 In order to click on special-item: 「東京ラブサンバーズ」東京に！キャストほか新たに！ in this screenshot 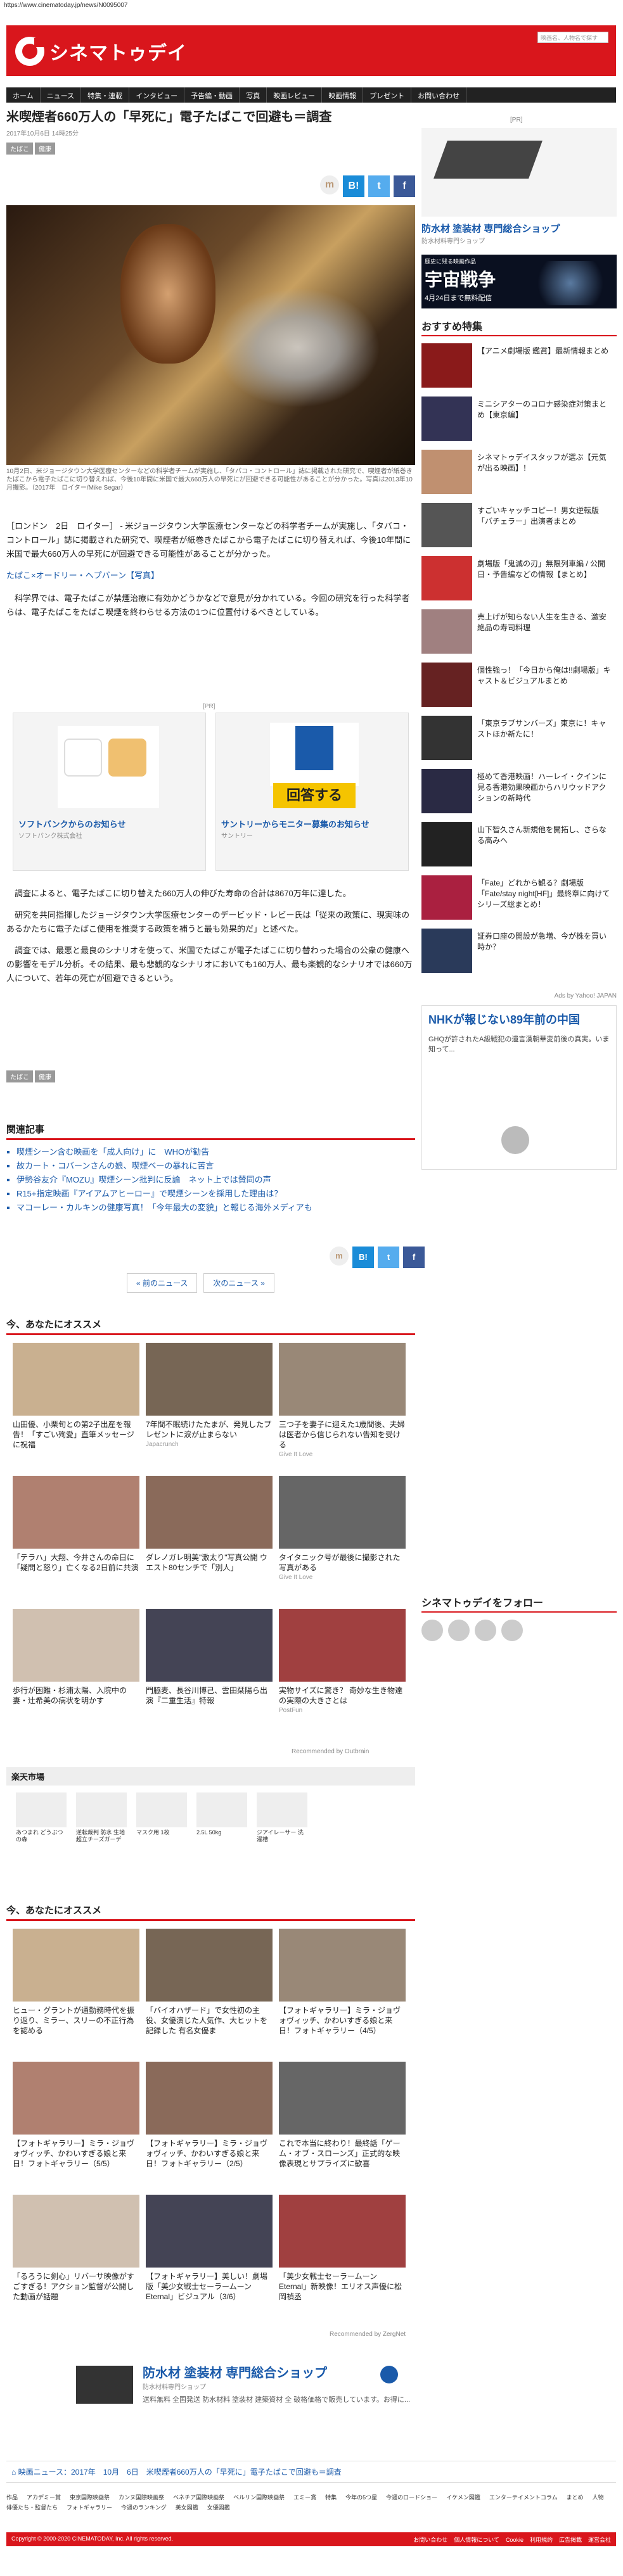, I will do `click(519, 739)`.